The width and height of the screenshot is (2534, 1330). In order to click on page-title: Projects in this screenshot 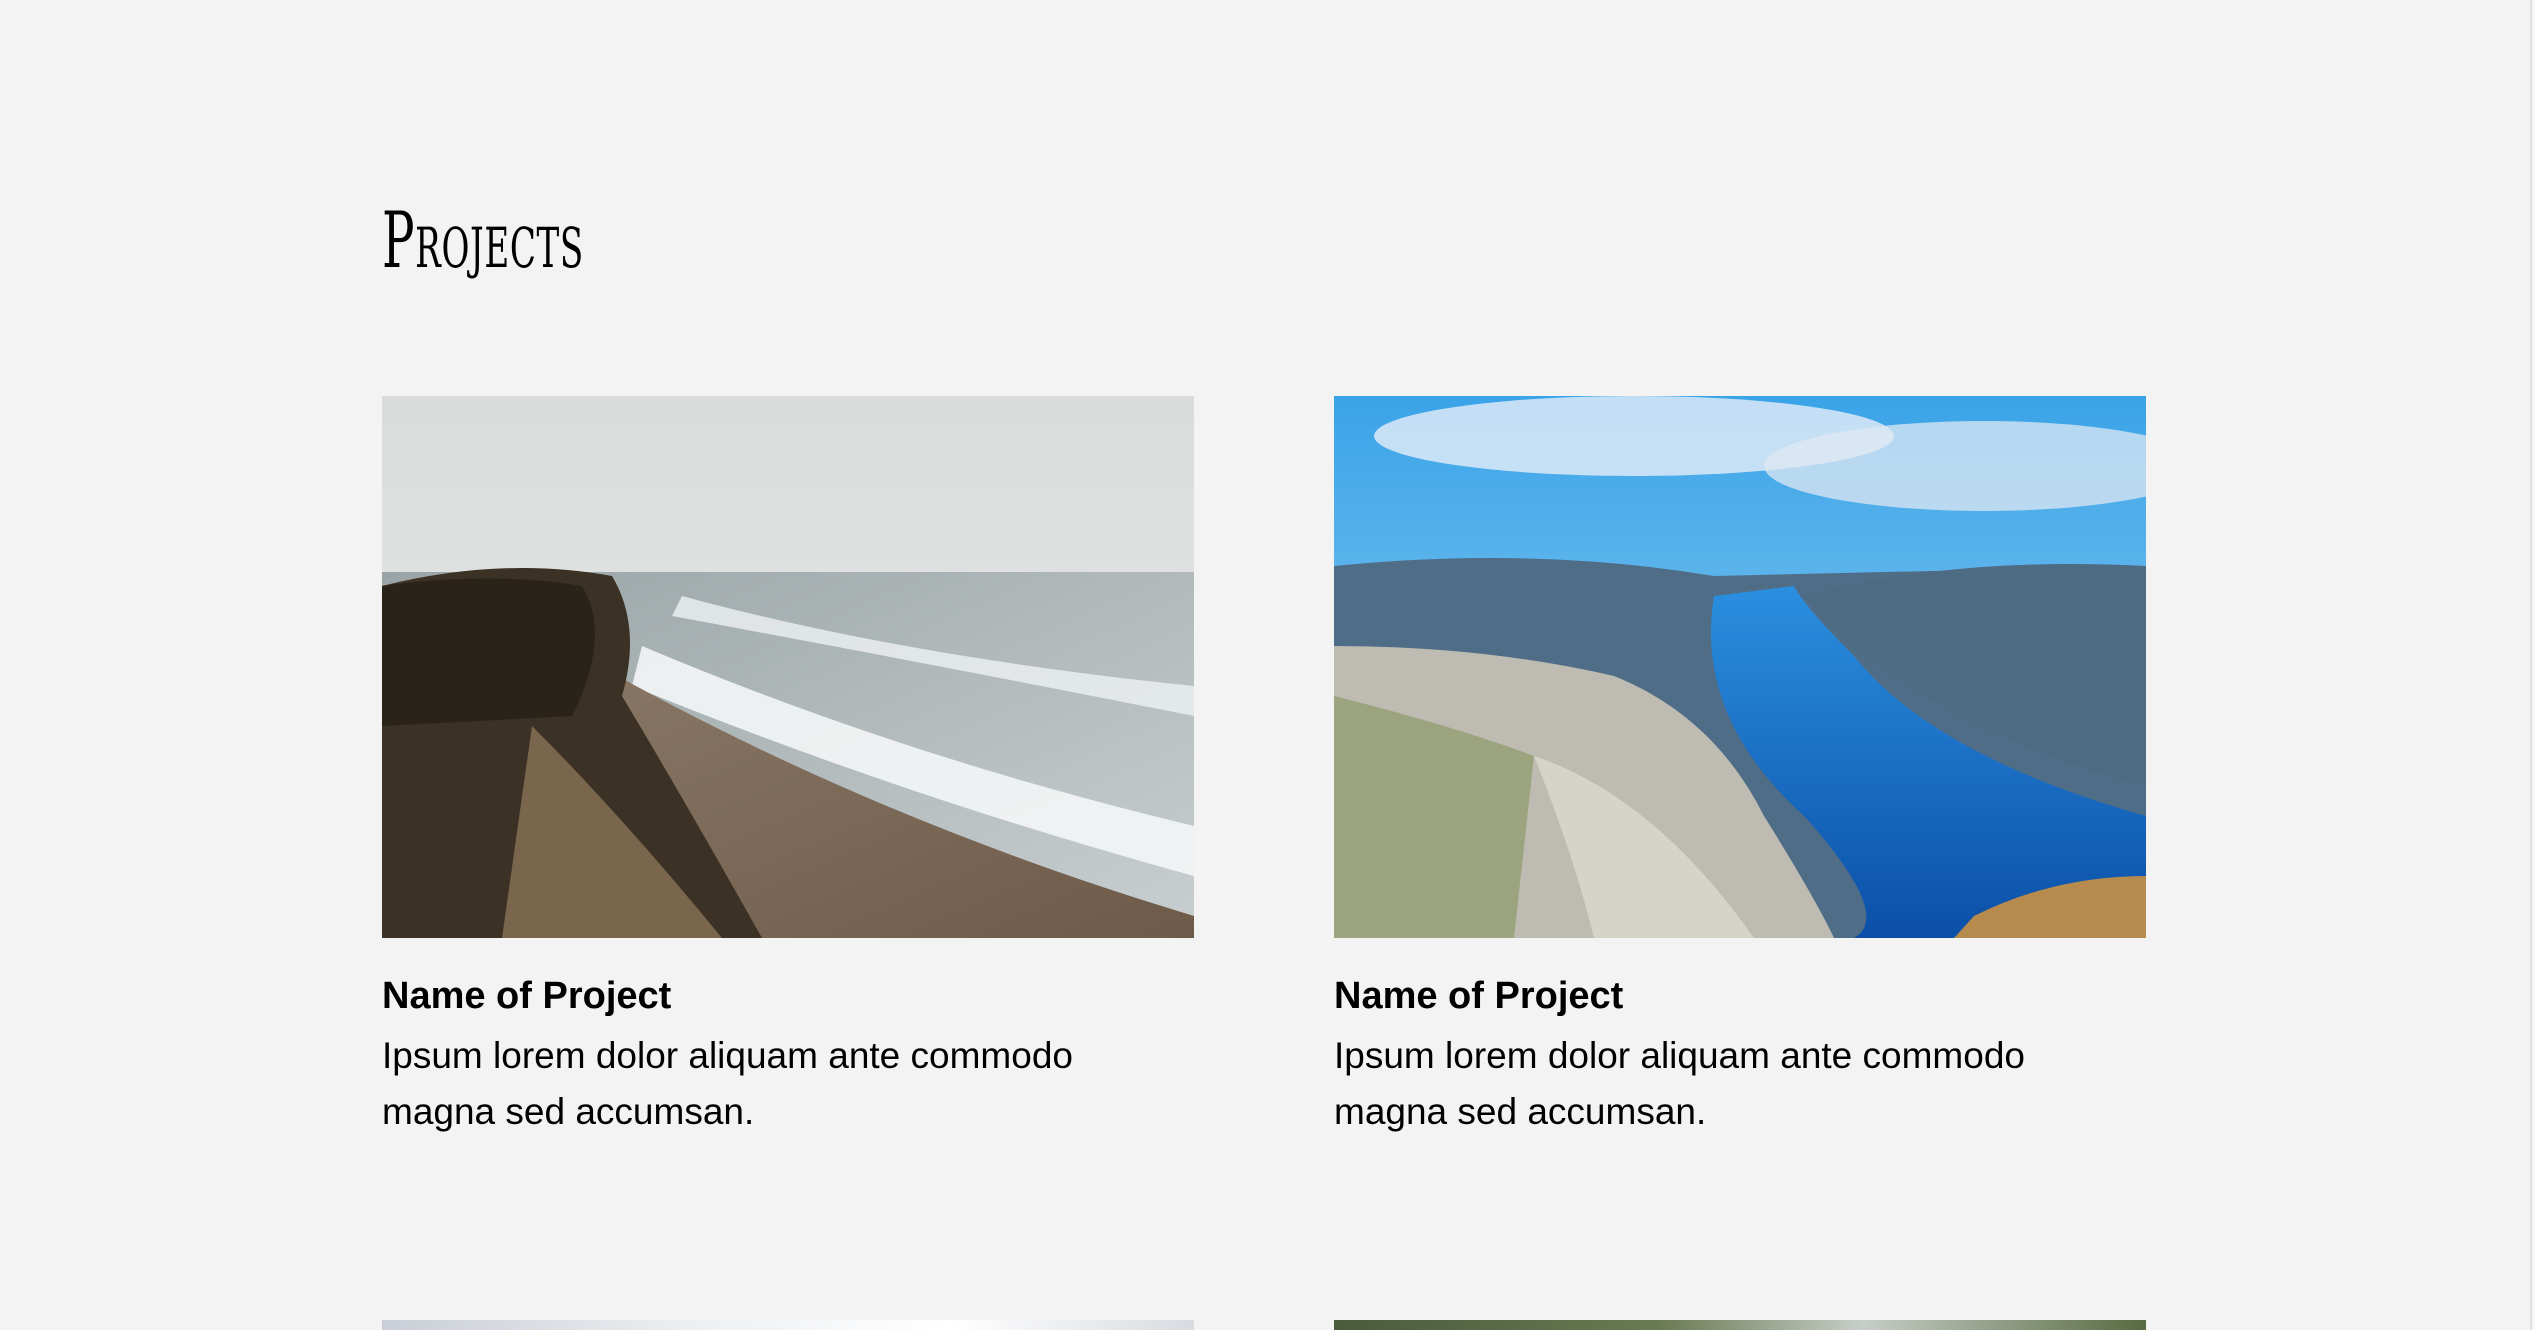, I will do `click(483, 241)`.